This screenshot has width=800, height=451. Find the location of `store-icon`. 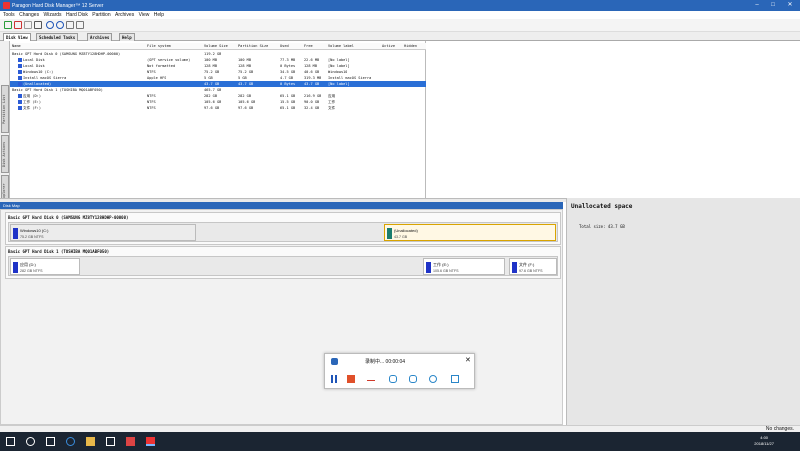

store-icon is located at coordinates (110, 441).